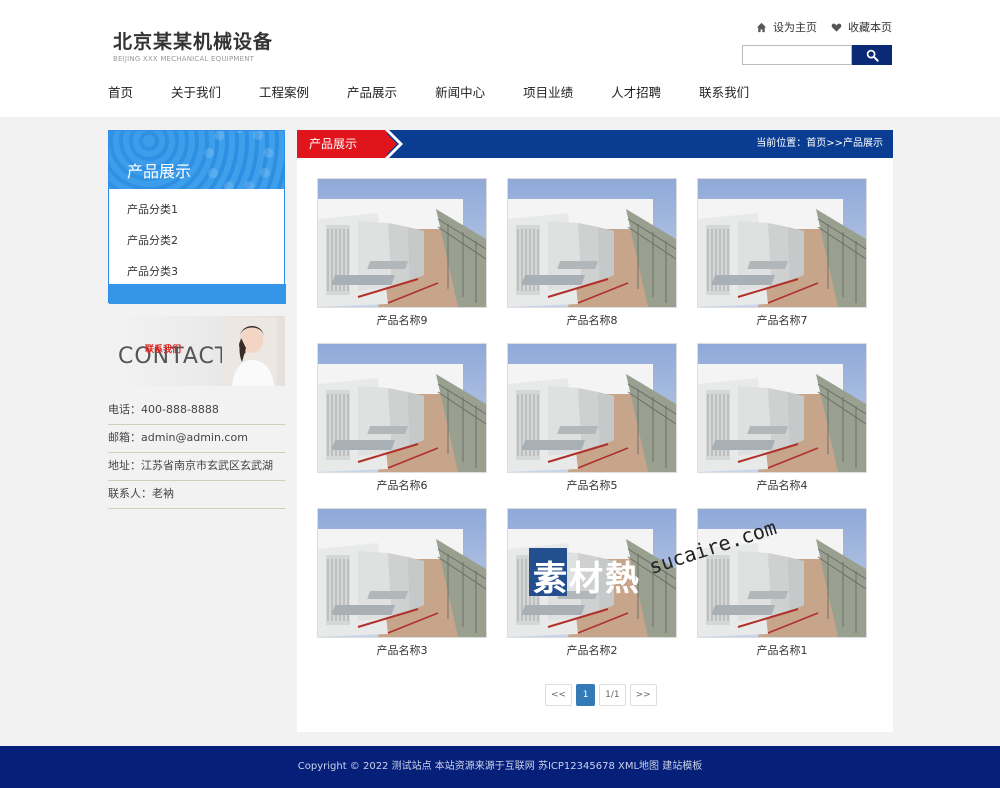  Describe the element at coordinates (196, 439) in the screenshot. I see `contact-email: 邮箱：admin@admin.com` at that location.